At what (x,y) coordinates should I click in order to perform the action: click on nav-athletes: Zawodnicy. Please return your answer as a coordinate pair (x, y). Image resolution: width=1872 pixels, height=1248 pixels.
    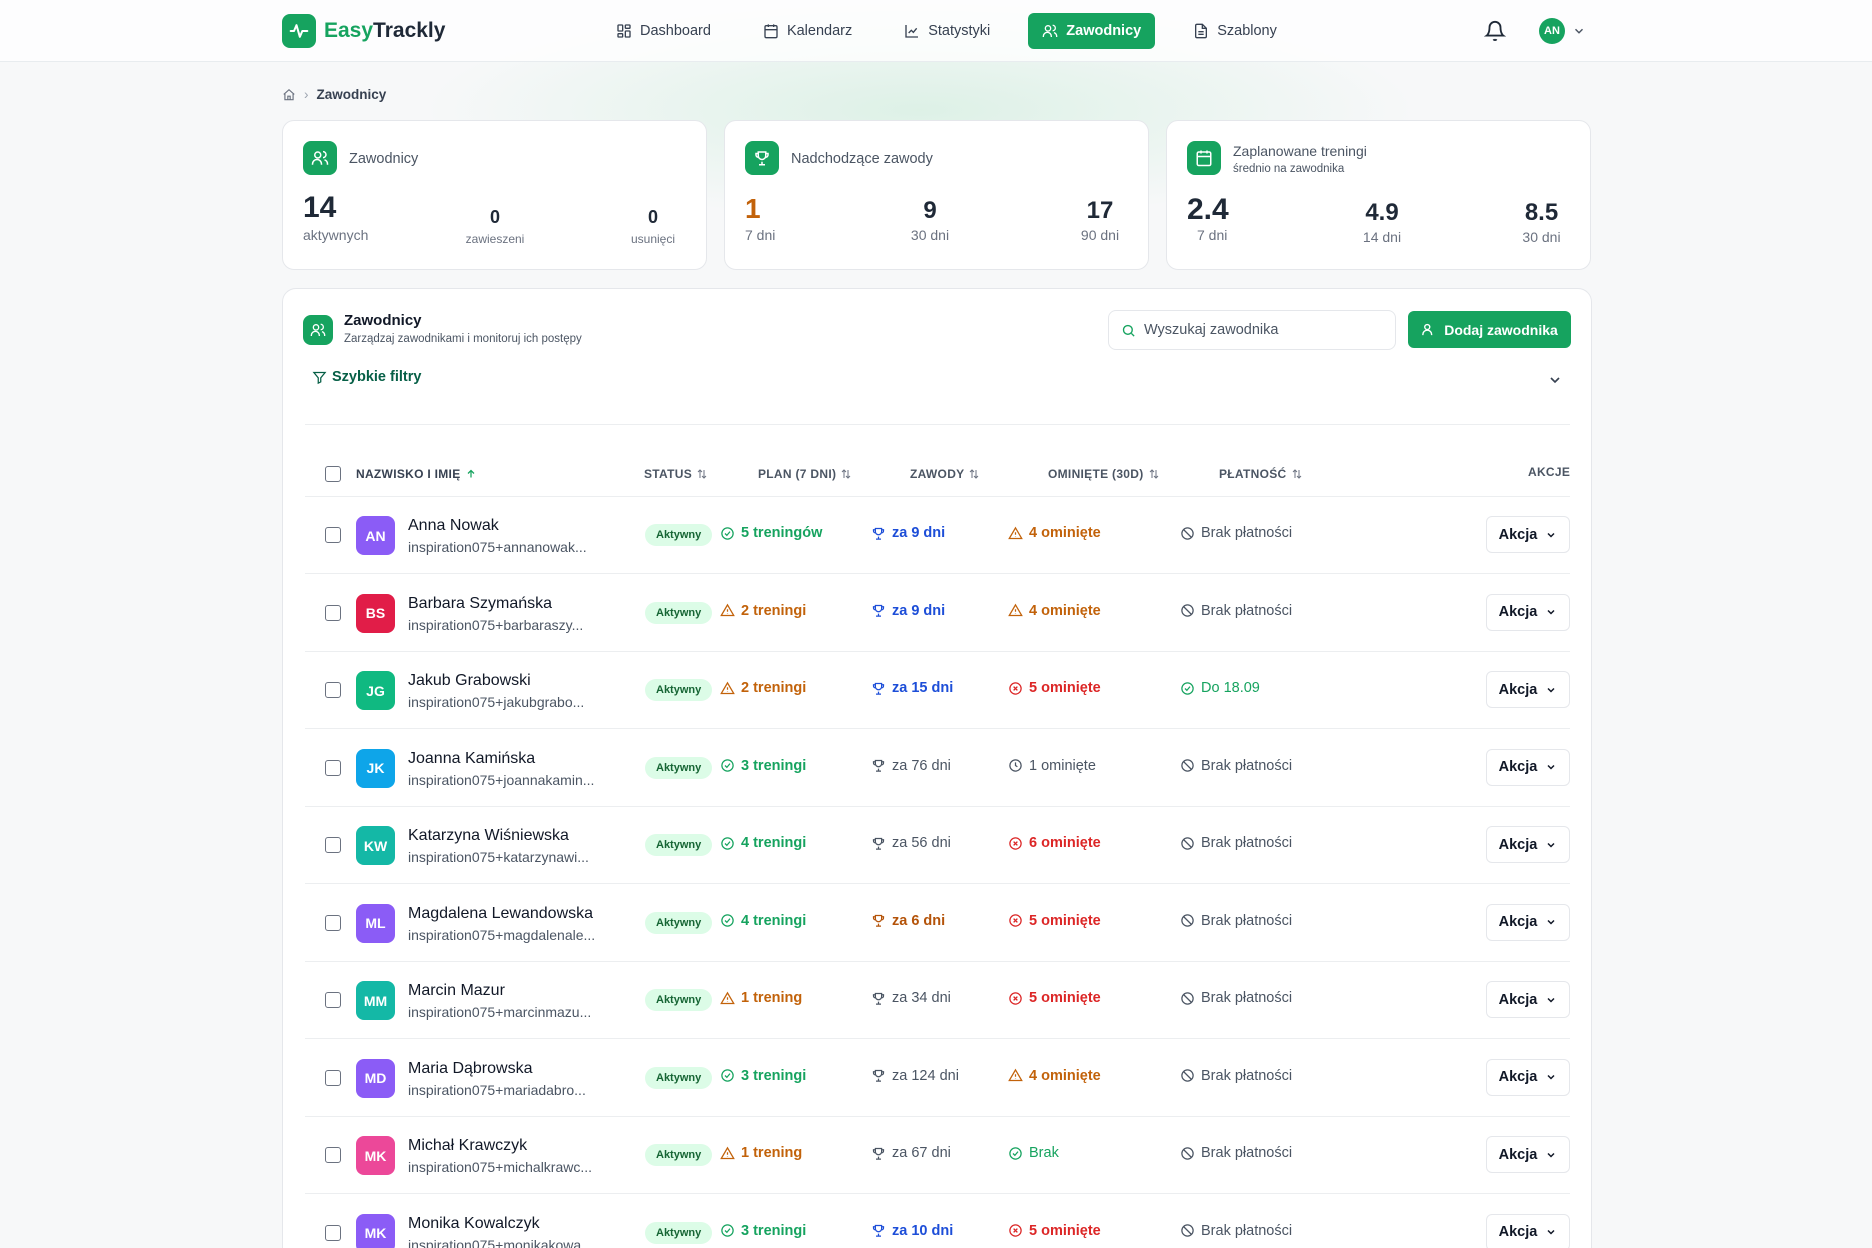
    Looking at the image, I should click on (1092, 31).